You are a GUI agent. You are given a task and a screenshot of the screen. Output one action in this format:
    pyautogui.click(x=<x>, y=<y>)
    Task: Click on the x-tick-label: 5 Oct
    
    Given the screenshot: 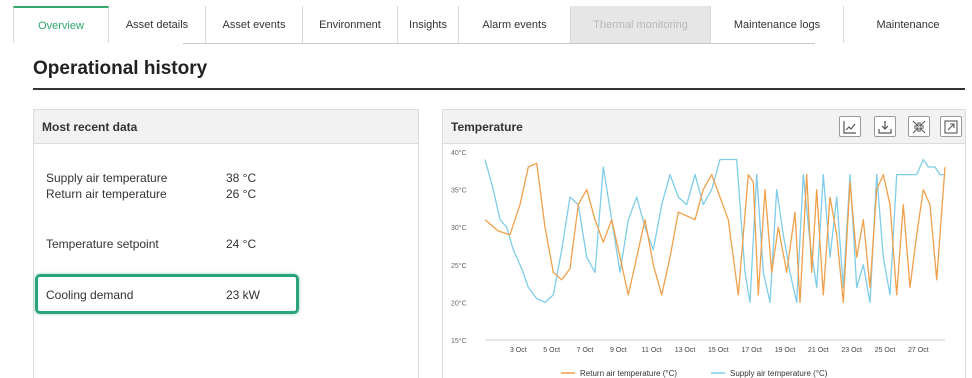 What is the action you would take?
    pyautogui.click(x=551, y=350)
    